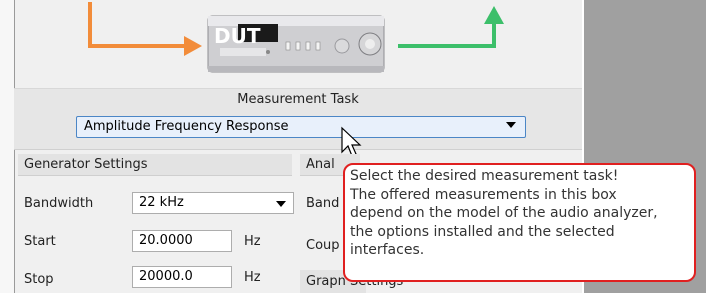 The image size is (706, 293). I want to click on bandwidth-value: 22 kHz, so click(161, 202).